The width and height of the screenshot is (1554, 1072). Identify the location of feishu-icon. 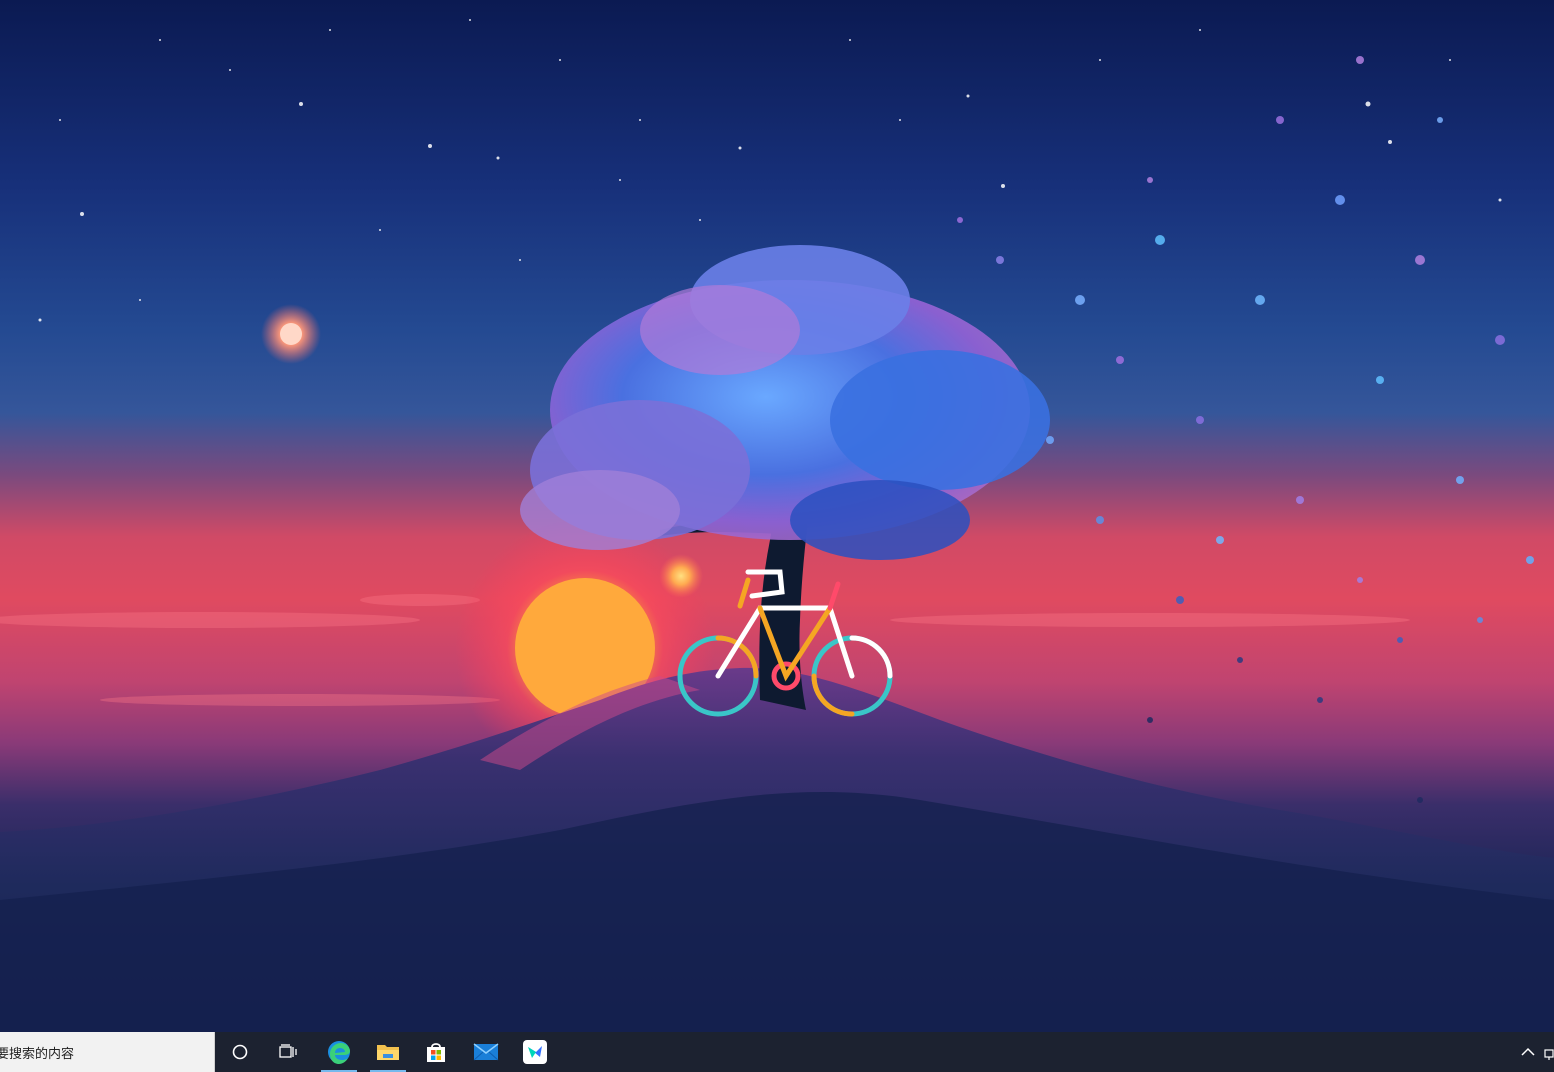
(535, 1052).